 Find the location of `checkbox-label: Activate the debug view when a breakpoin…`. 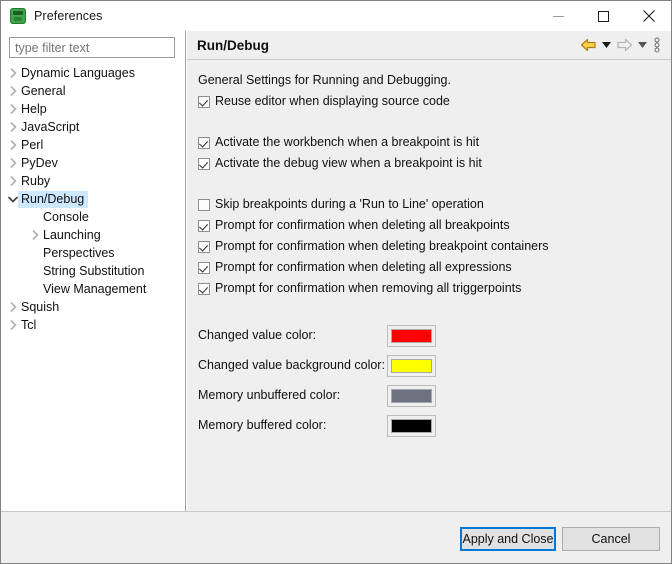

checkbox-label: Activate the debug view when a breakpoin… is located at coordinates (348, 163).